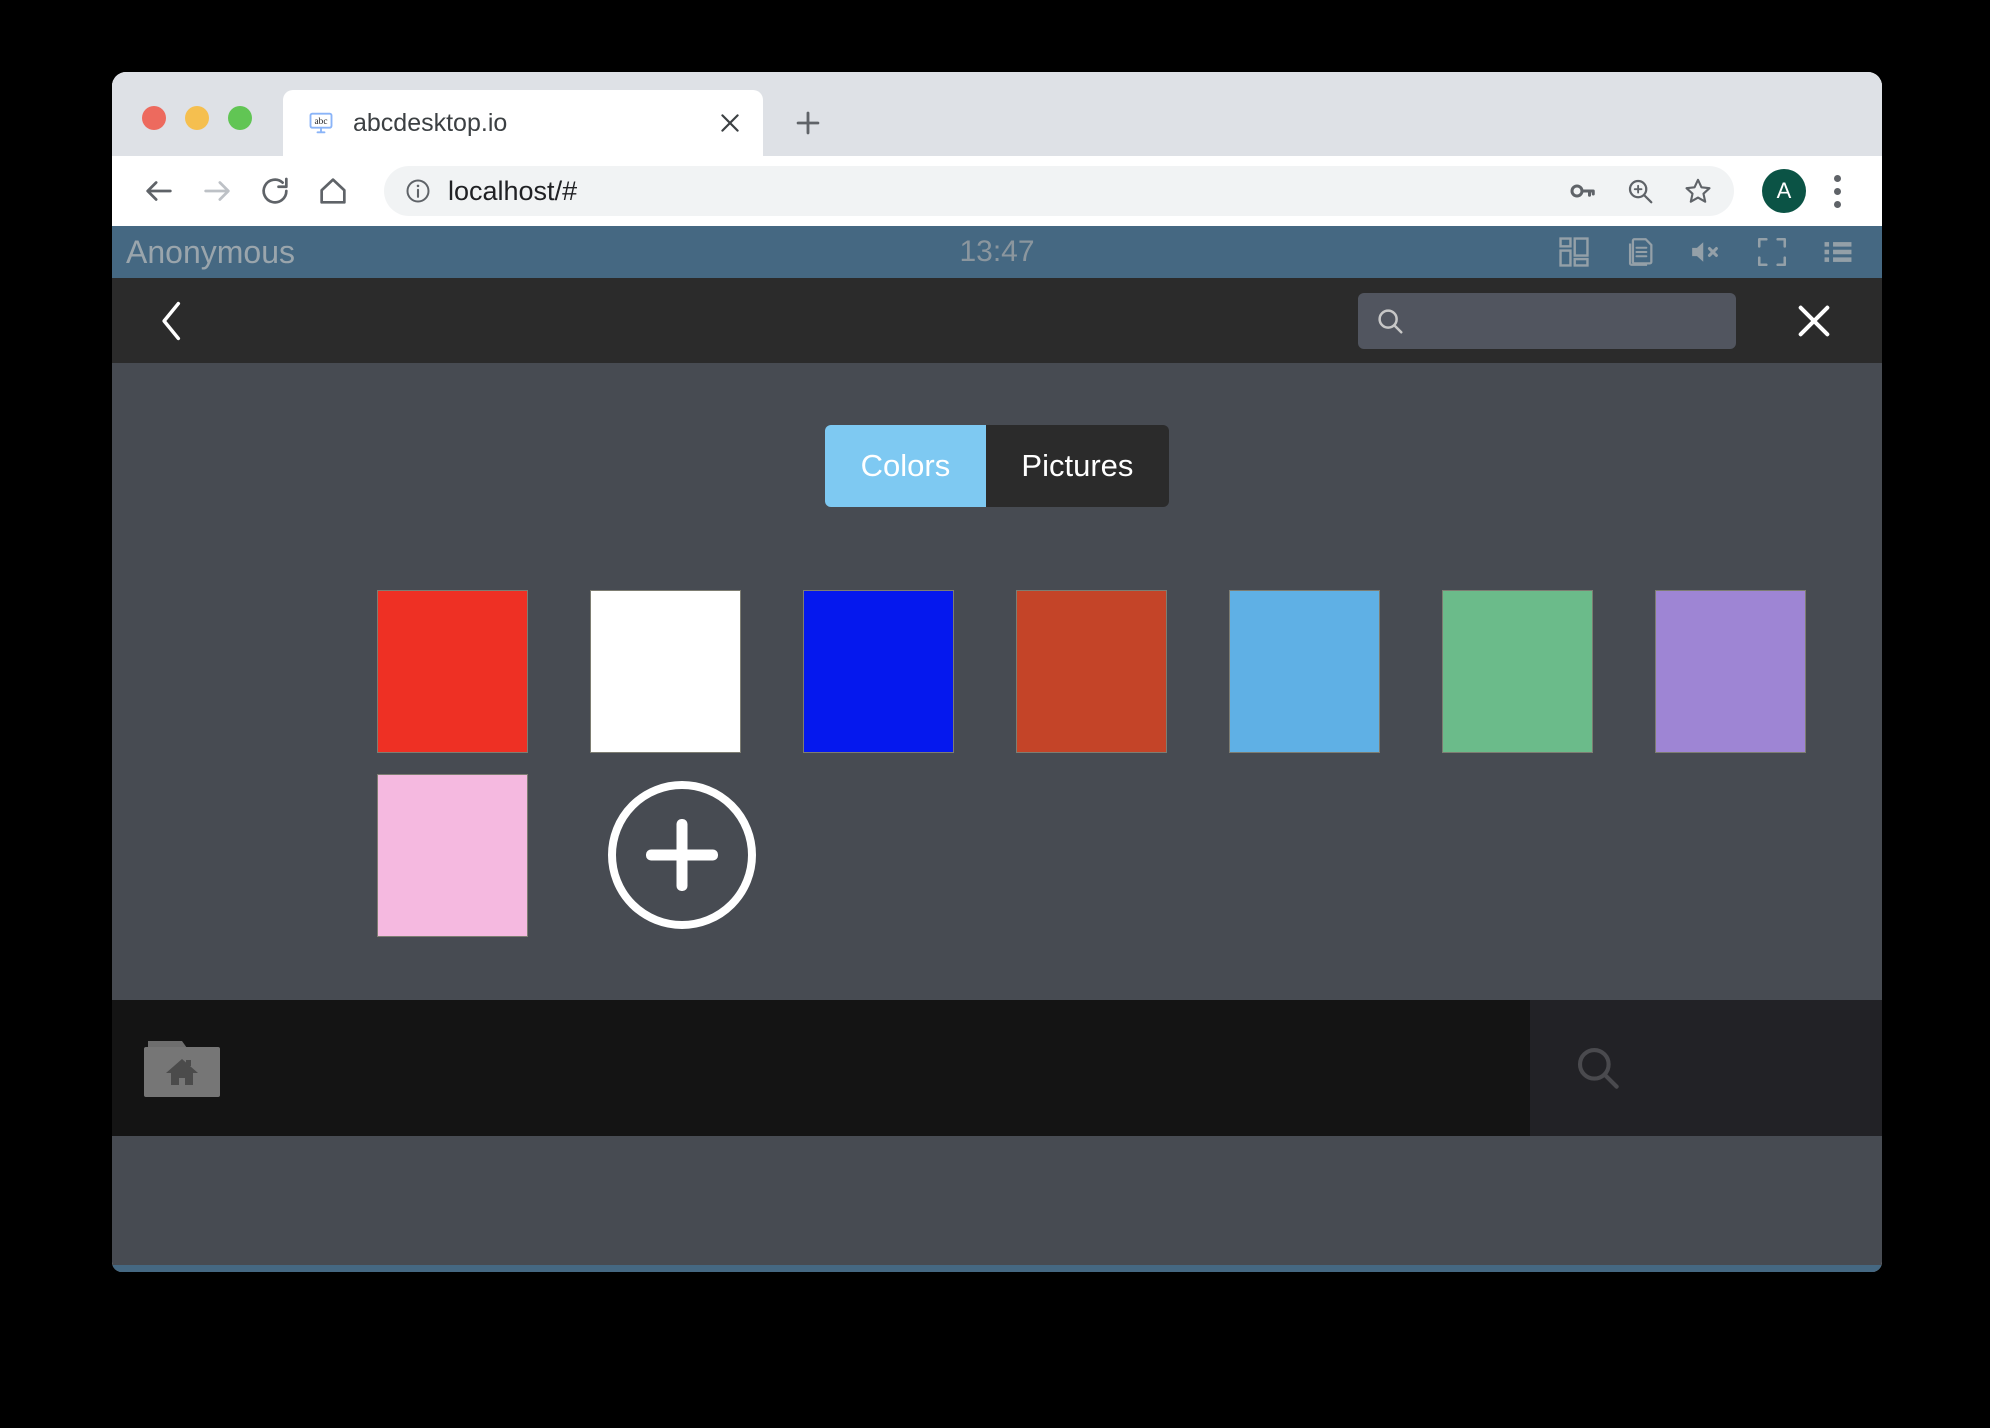  What do you see at coordinates (905, 466) in the screenshot?
I see `tab-colors: Colors` at bounding box center [905, 466].